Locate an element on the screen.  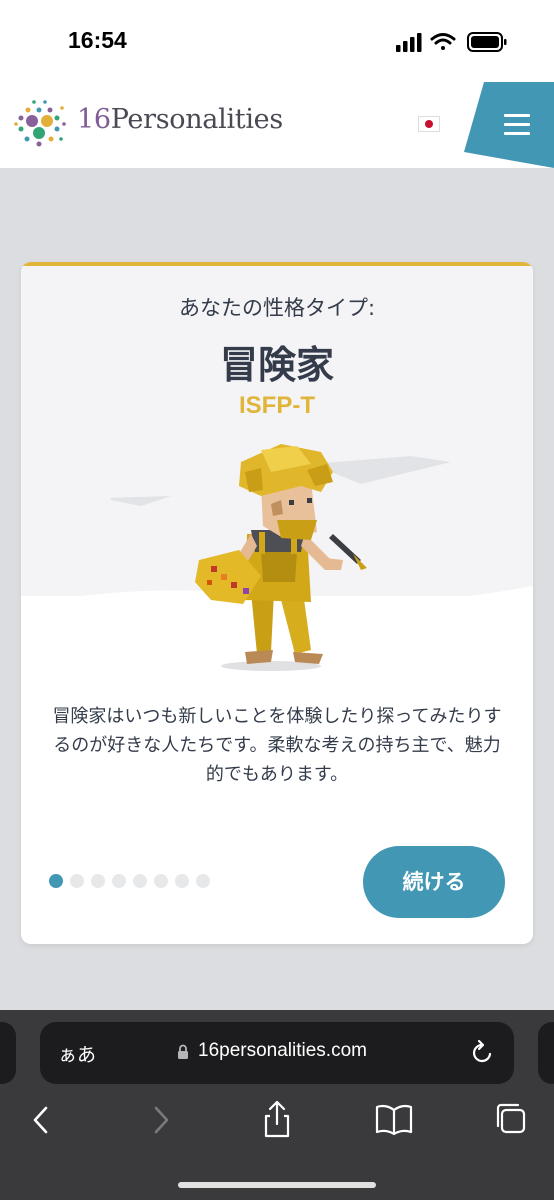
logo-icon is located at coordinates (42, 124).